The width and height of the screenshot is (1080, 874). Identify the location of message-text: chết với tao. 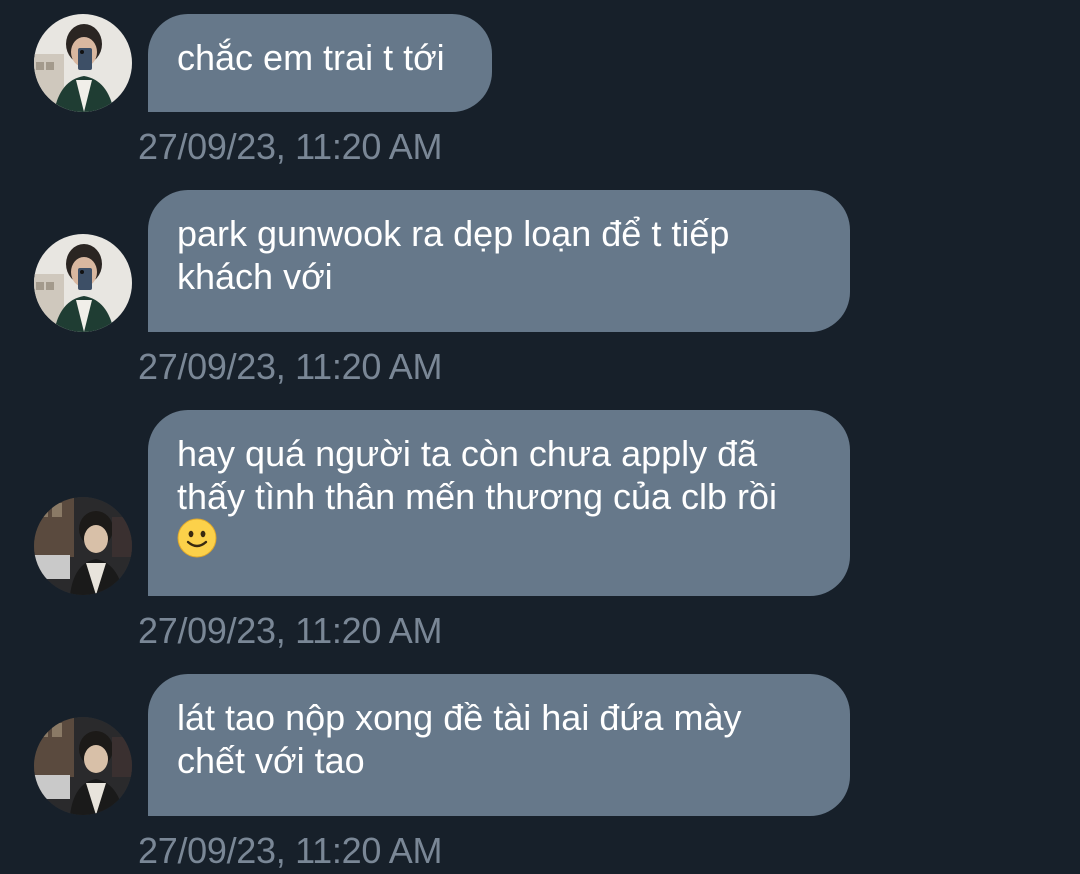
(271, 760).